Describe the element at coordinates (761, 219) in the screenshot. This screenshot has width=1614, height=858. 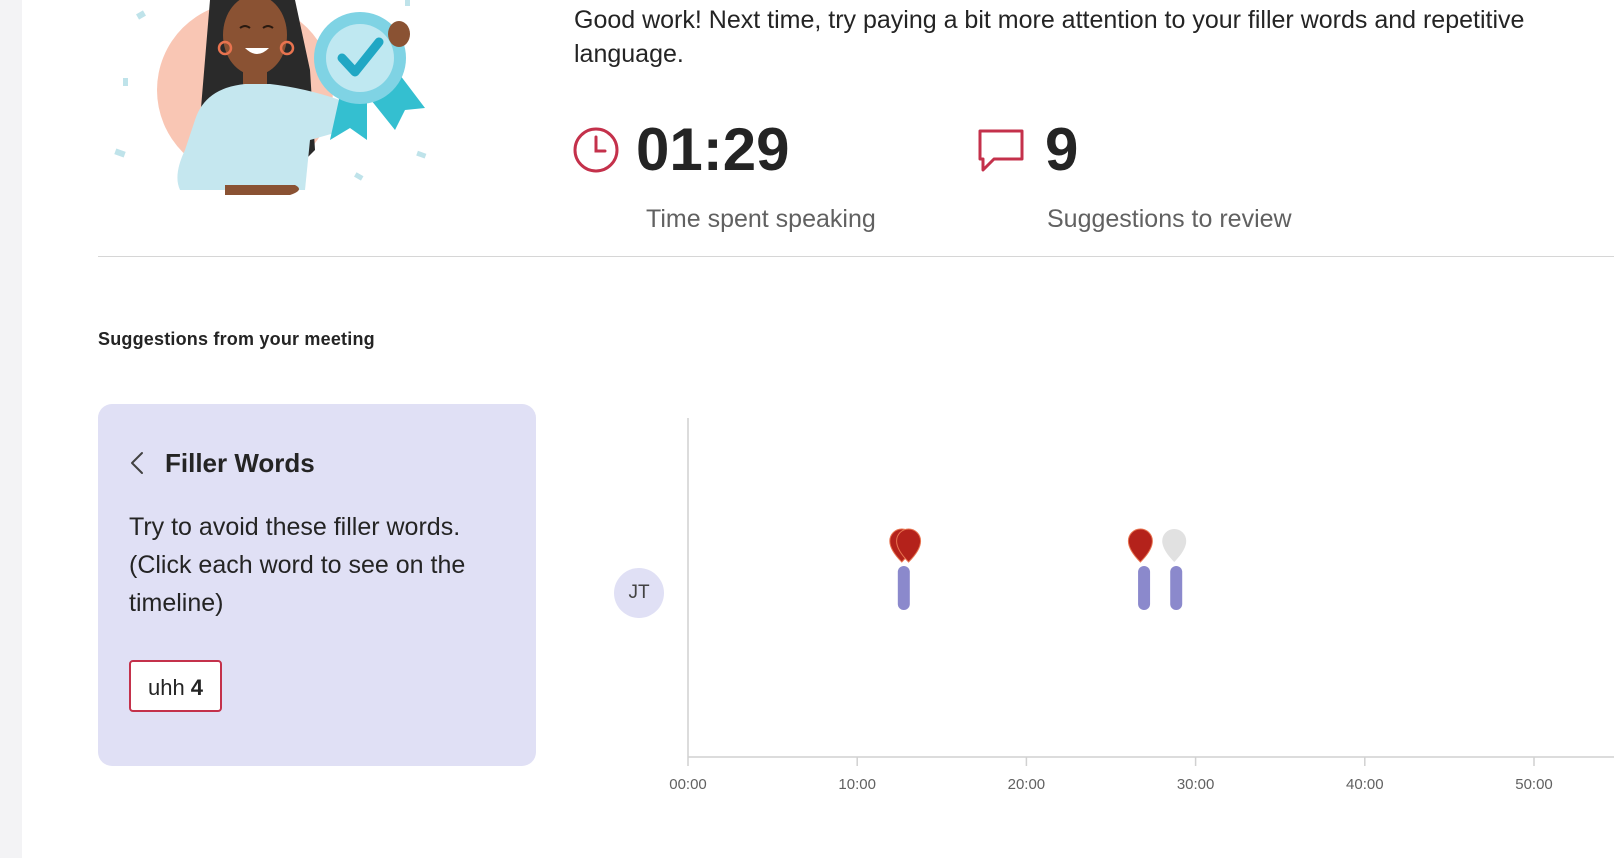
I see `time-spent-label: Time spent speaking` at that location.